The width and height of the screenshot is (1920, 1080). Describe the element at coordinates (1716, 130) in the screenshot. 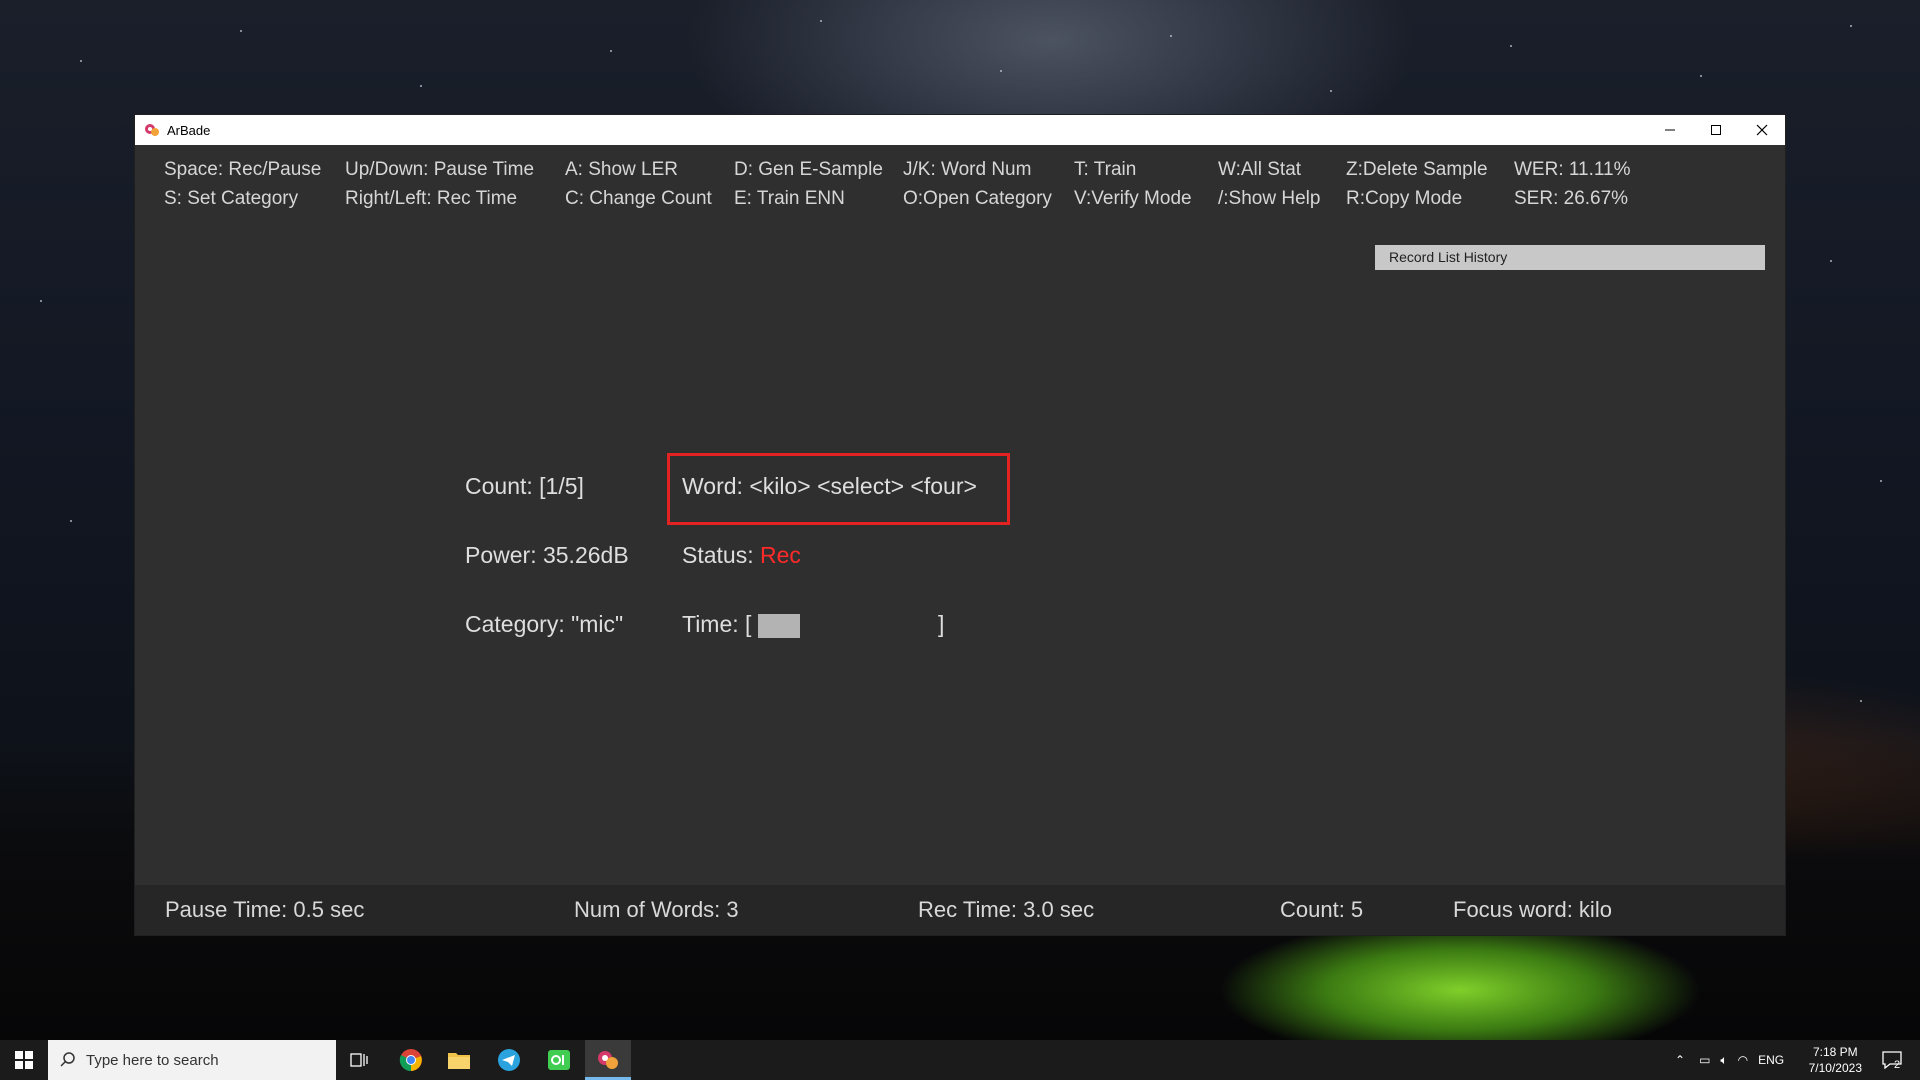

I see `maximize-button` at that location.